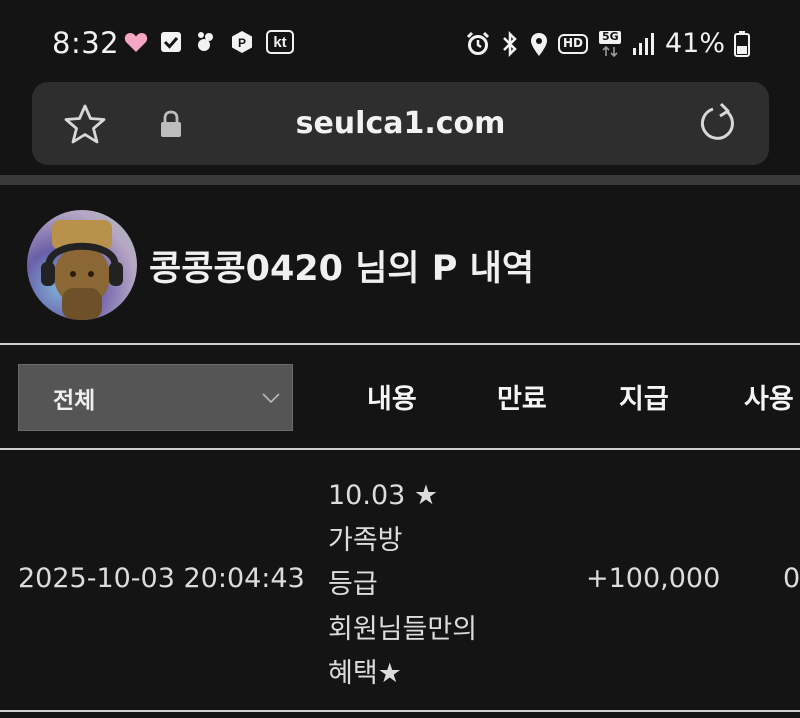 This screenshot has width=800, height=718. I want to click on notification-icons: P kt, so click(209, 42).